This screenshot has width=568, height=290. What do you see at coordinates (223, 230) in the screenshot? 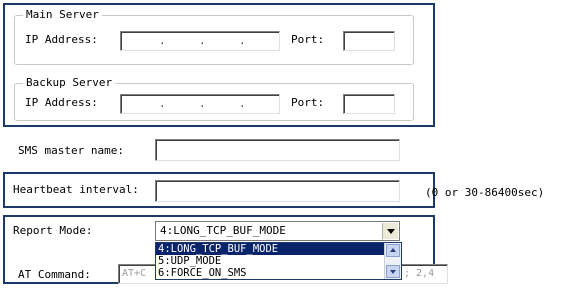
I see `report-mode-selected-value: 4:LONG_TCP_BUF_MODE` at bounding box center [223, 230].